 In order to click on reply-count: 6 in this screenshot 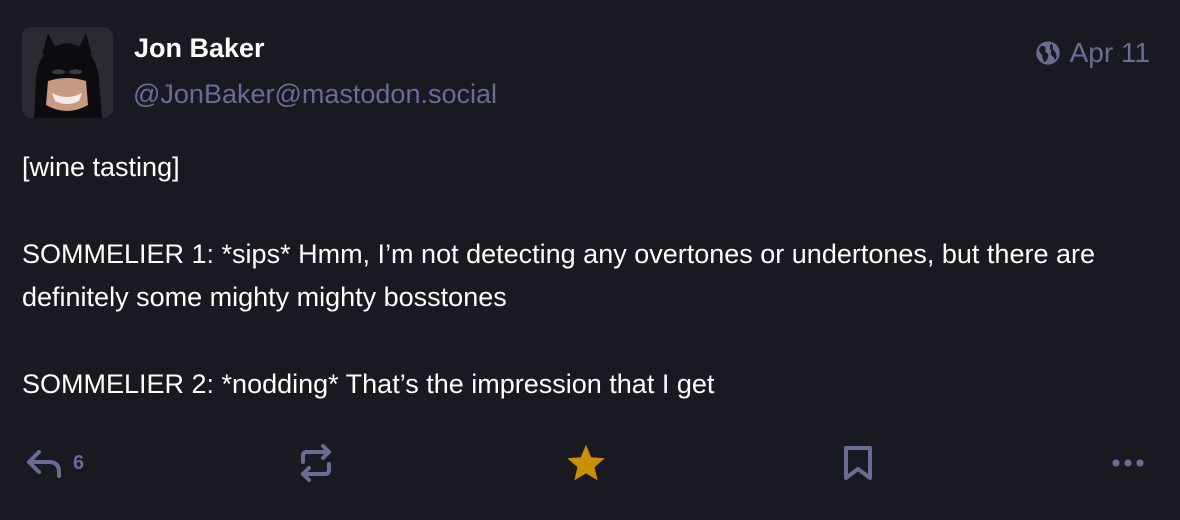, I will do `click(79, 462)`.